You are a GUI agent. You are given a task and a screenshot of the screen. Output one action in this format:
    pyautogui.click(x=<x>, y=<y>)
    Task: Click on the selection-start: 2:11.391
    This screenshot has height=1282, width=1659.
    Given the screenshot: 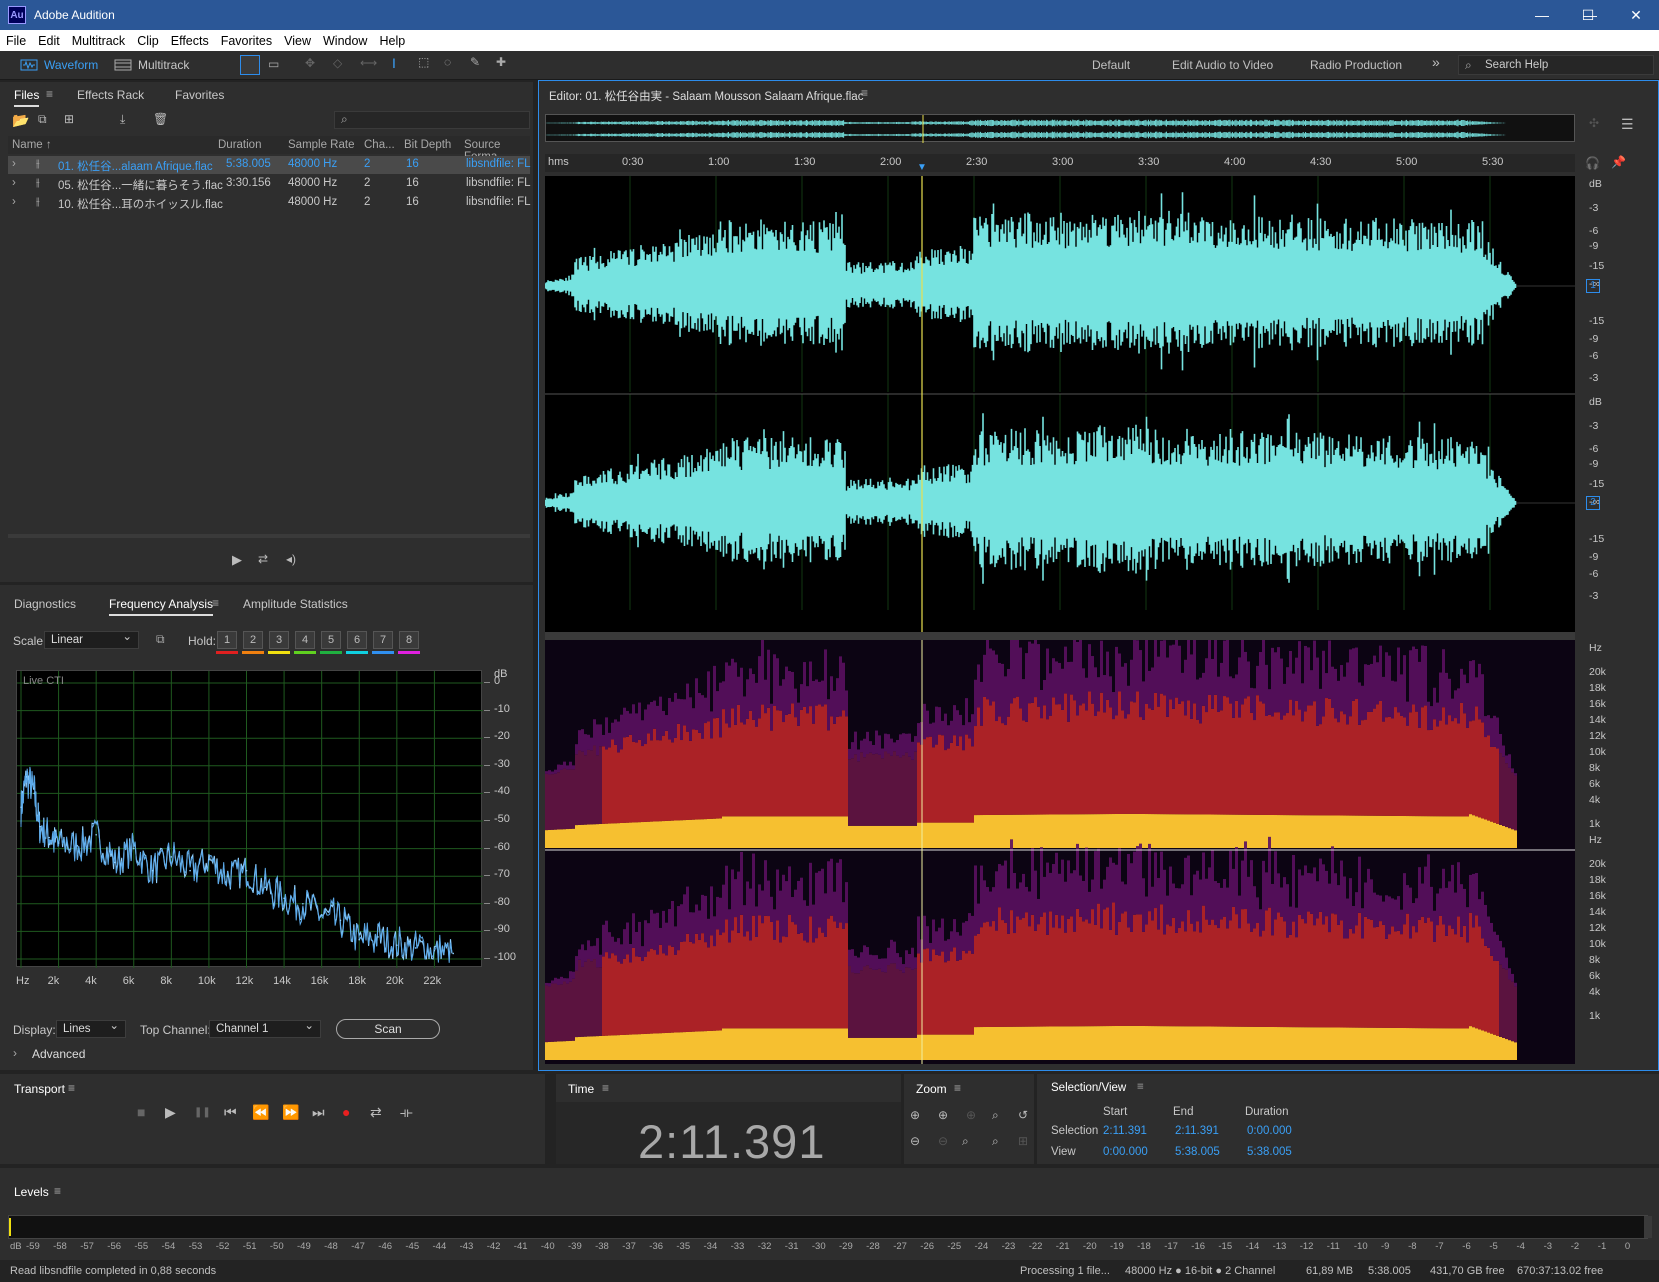 What is the action you would take?
    pyautogui.click(x=1125, y=1131)
    